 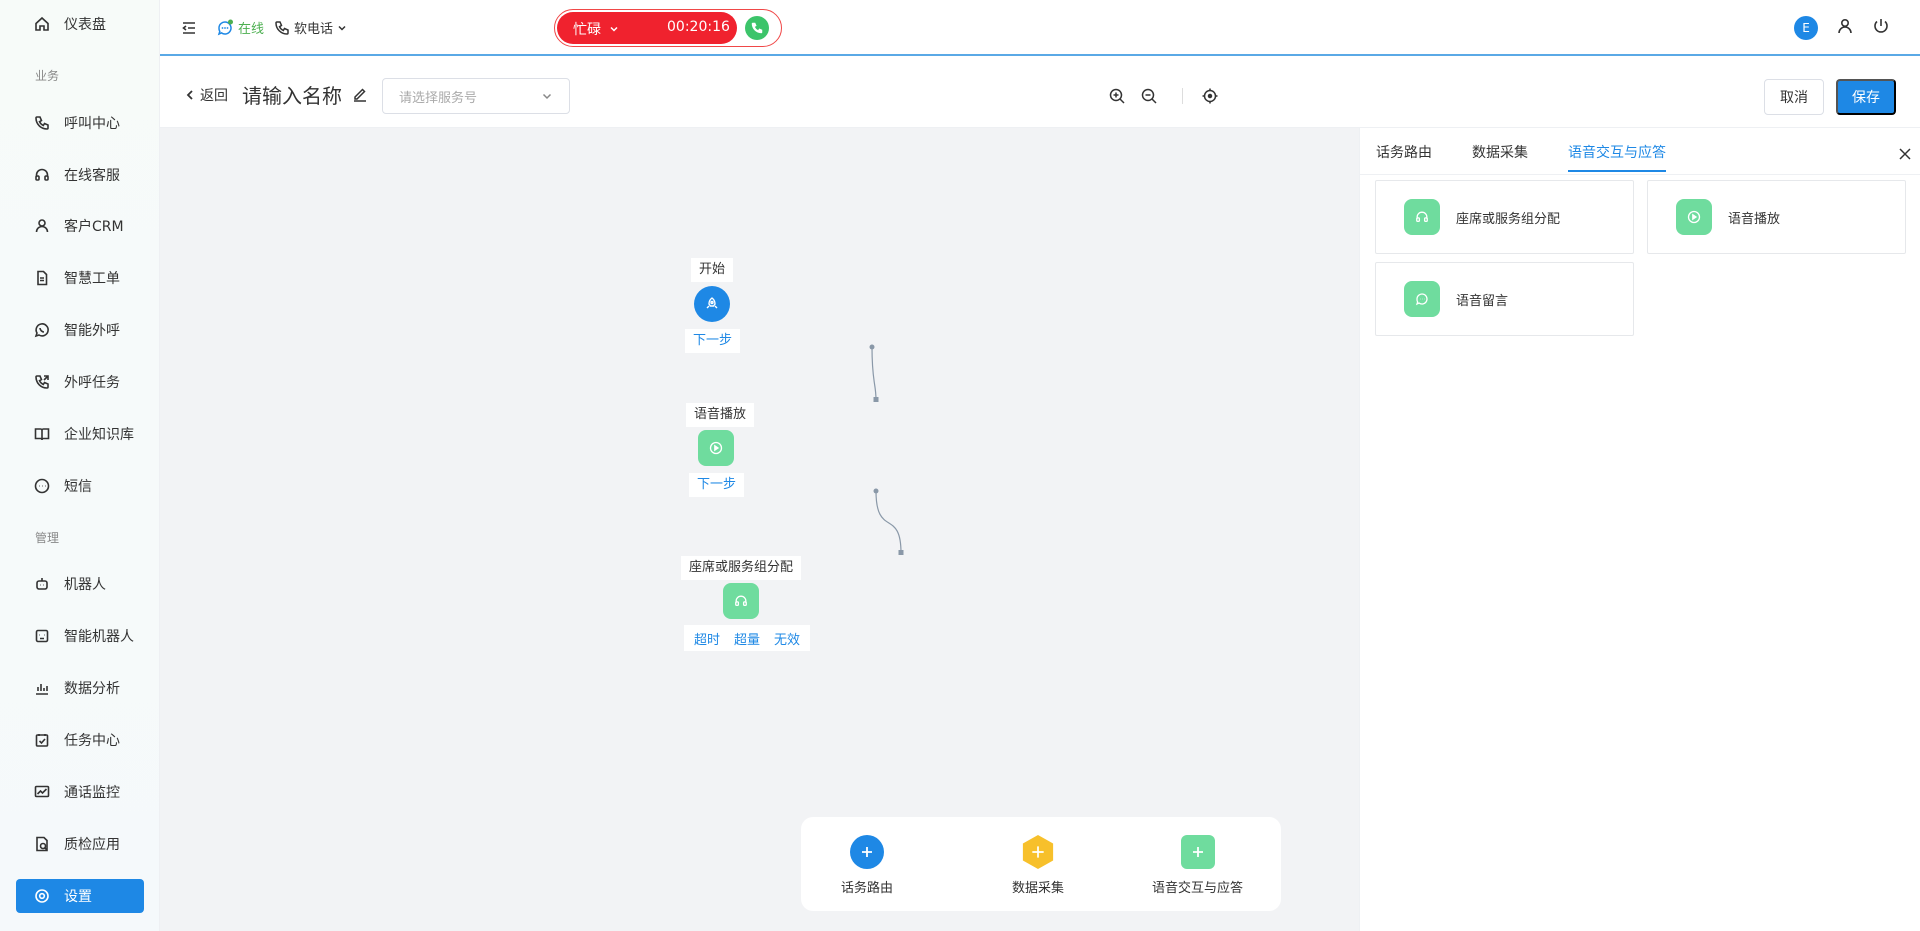 I want to click on hexagon-plus-icon, so click(x=1038, y=852).